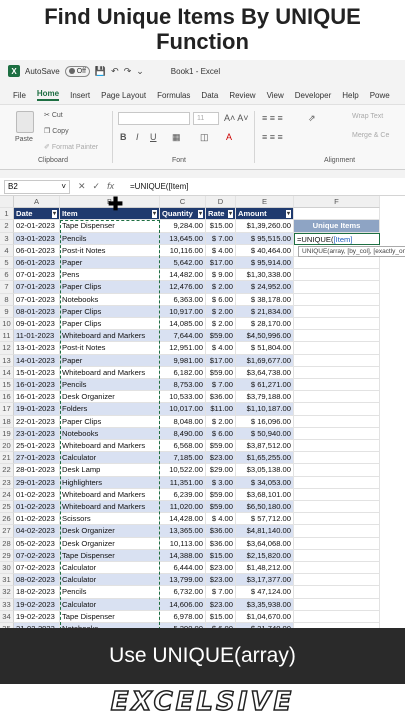  What do you see at coordinates (265, 360) in the screenshot?
I see `table-cell: $1,69,677.00` at bounding box center [265, 360].